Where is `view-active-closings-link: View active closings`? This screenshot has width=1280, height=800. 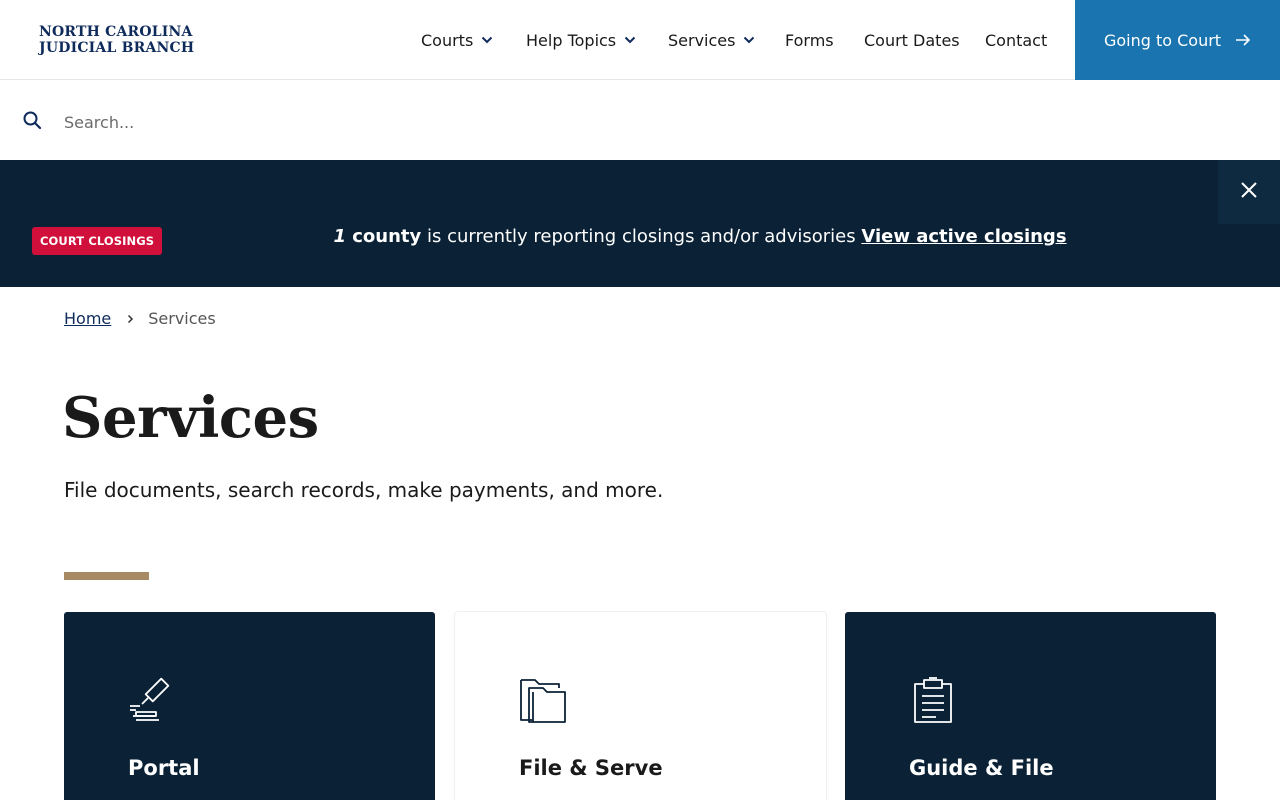 view-active-closings-link: View active closings is located at coordinates (963, 236).